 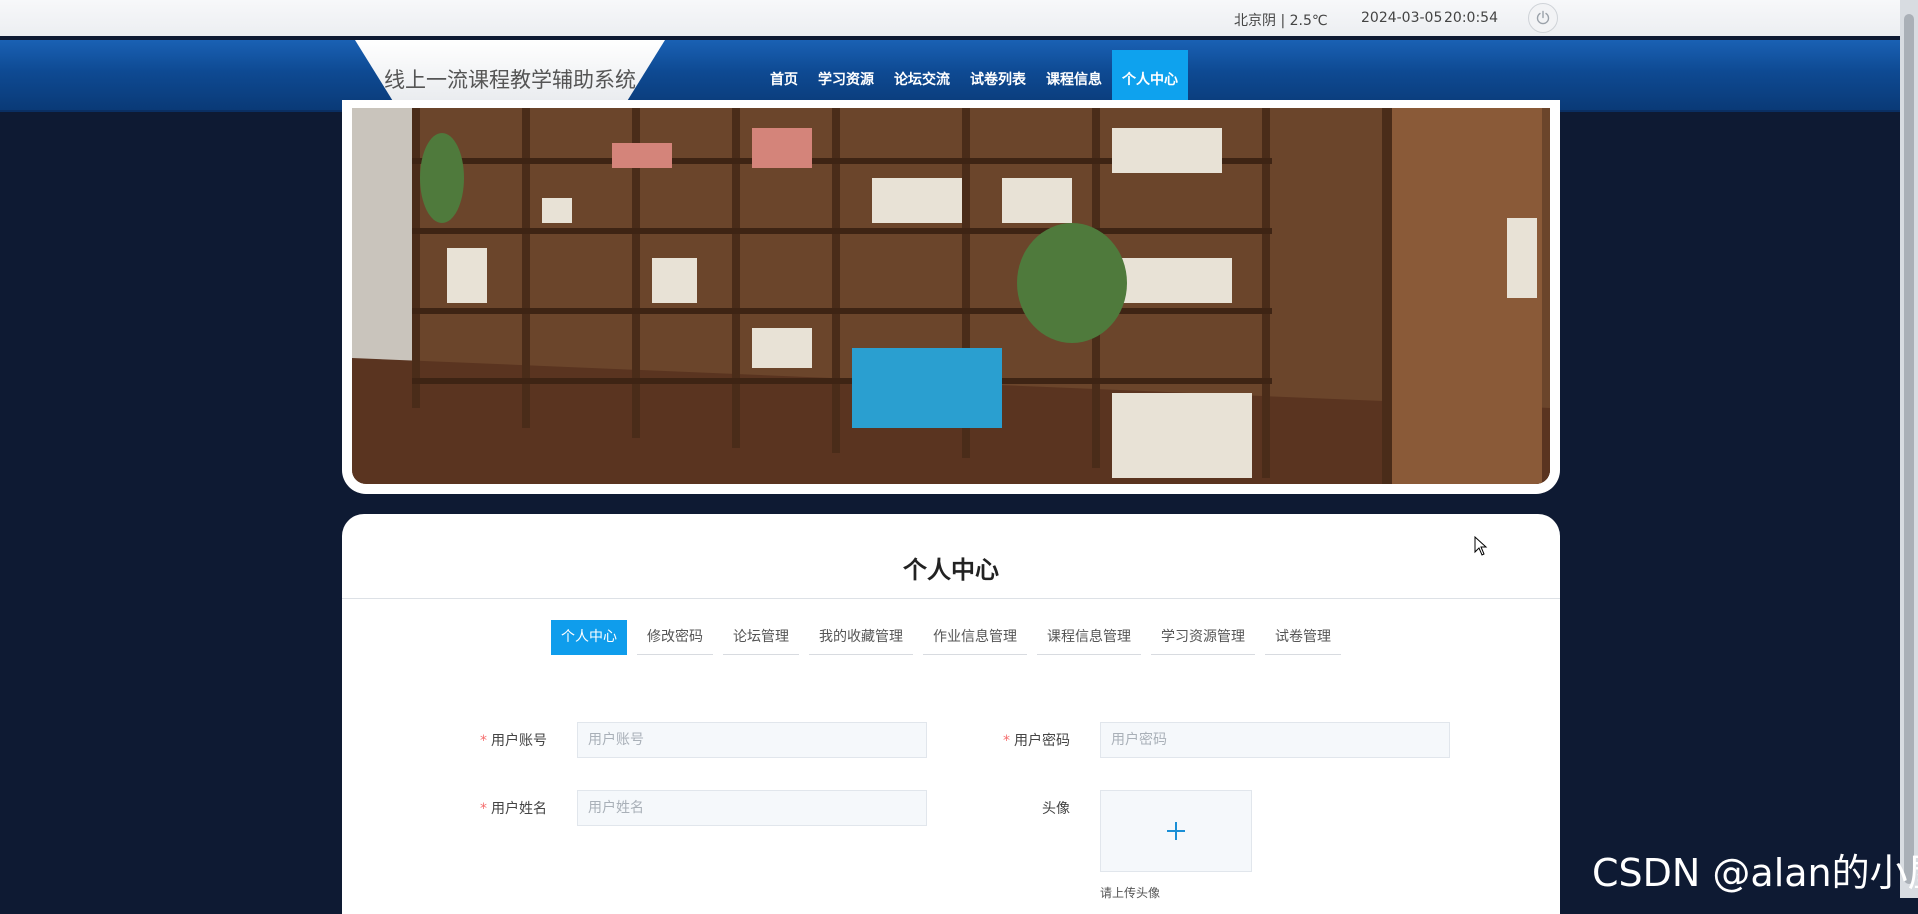 I want to click on time-text: 20:0:54, so click(x=1471, y=18).